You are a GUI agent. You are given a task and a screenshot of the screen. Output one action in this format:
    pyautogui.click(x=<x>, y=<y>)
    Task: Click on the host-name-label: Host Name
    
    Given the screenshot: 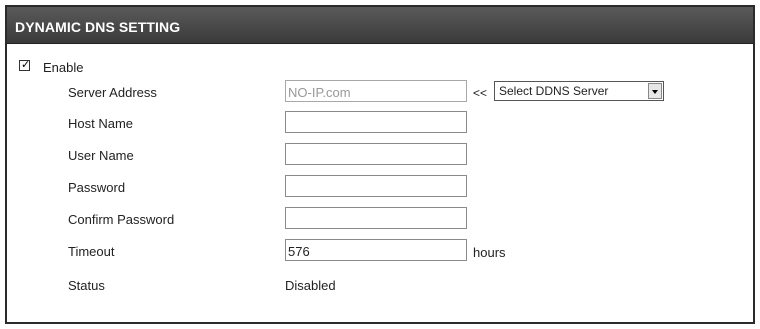 What is the action you would take?
    pyautogui.click(x=101, y=123)
    